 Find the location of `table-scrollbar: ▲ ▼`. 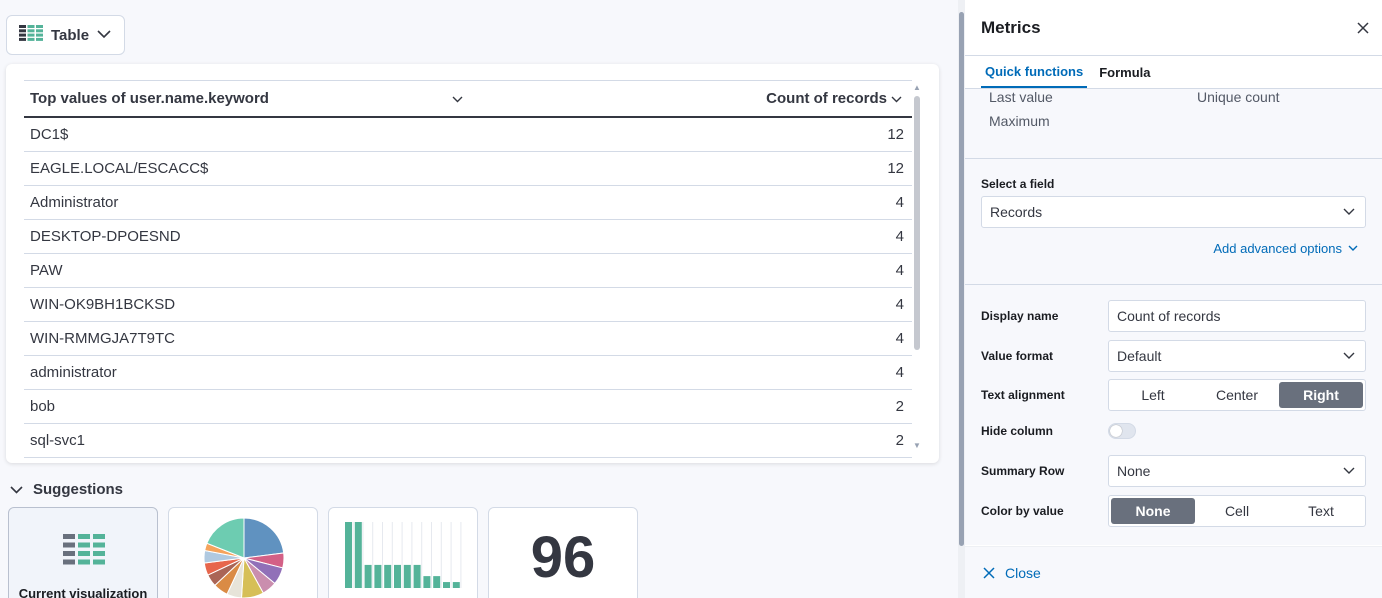

table-scrollbar: ▲ ▼ is located at coordinates (917, 267).